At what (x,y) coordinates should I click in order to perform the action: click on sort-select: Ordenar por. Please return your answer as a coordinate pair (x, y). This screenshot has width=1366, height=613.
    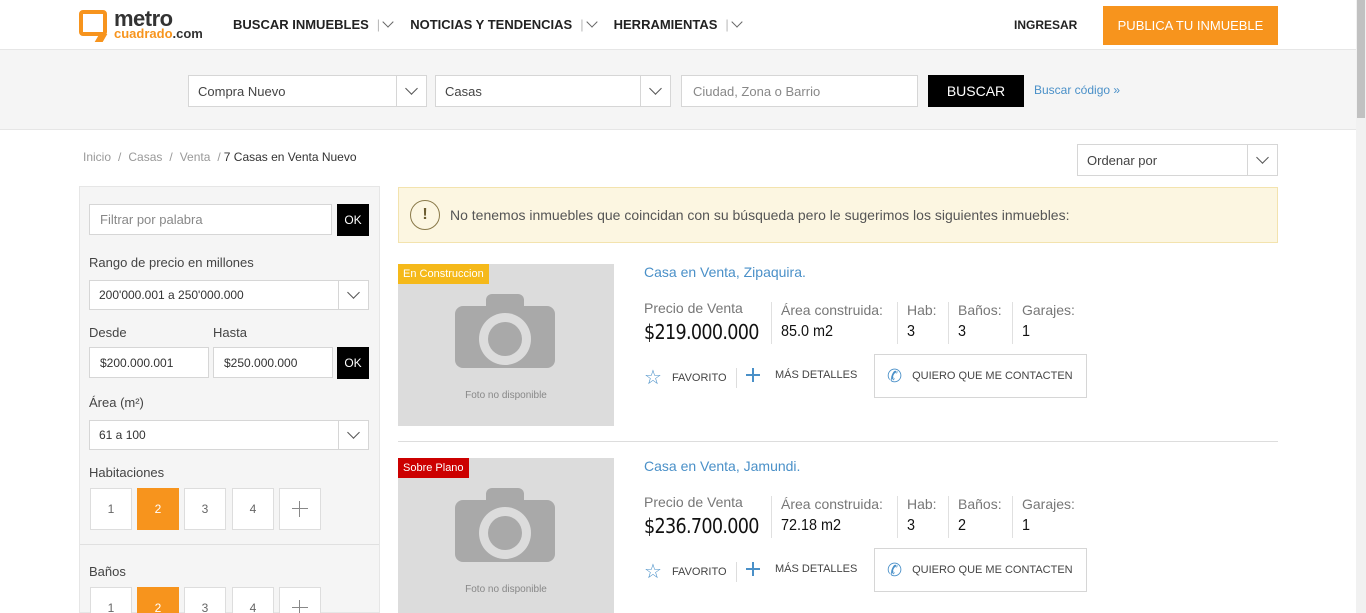
    Looking at the image, I should click on (1177, 160).